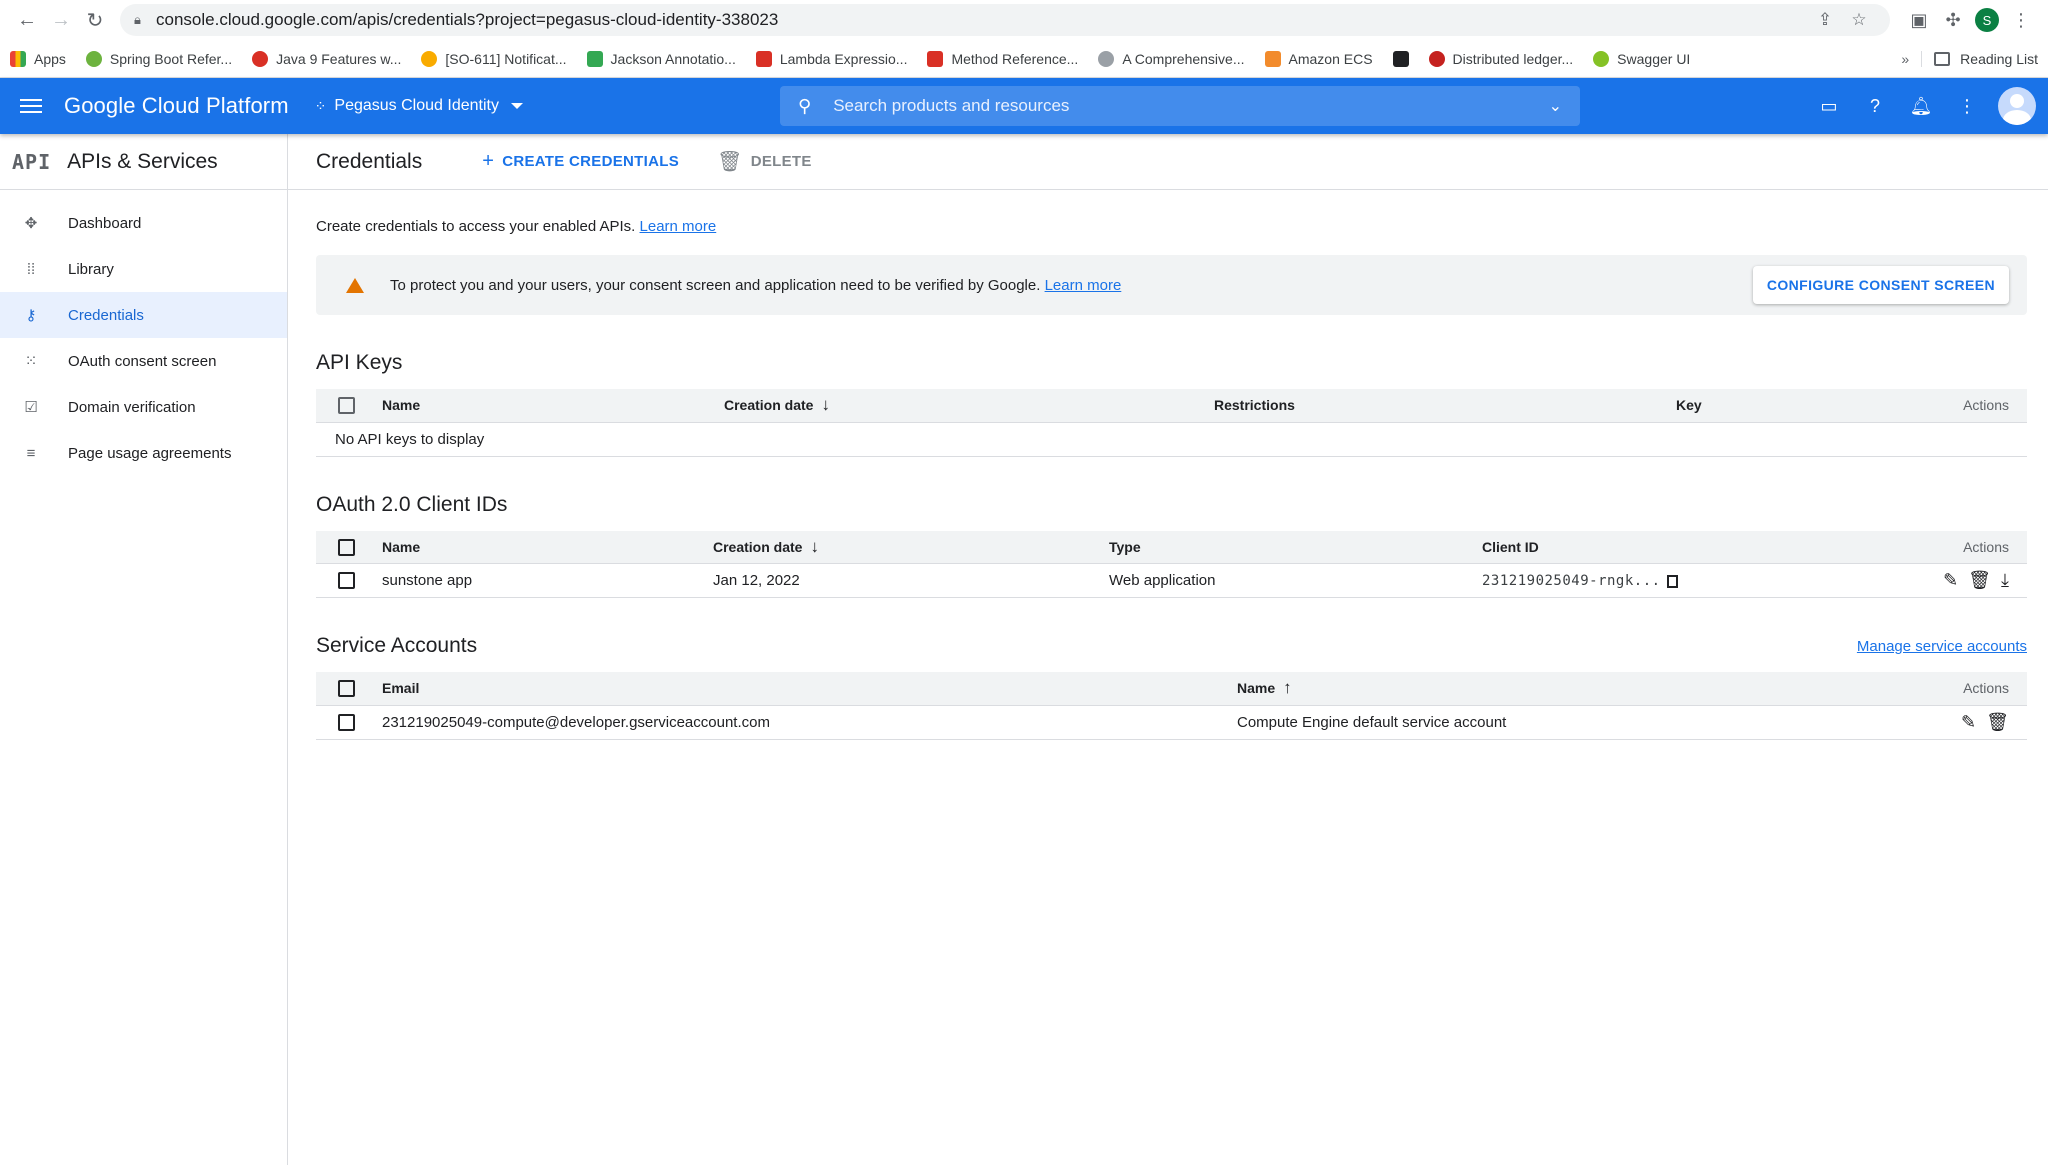  What do you see at coordinates (1859, 20) in the screenshot?
I see `star-icon: ☆` at bounding box center [1859, 20].